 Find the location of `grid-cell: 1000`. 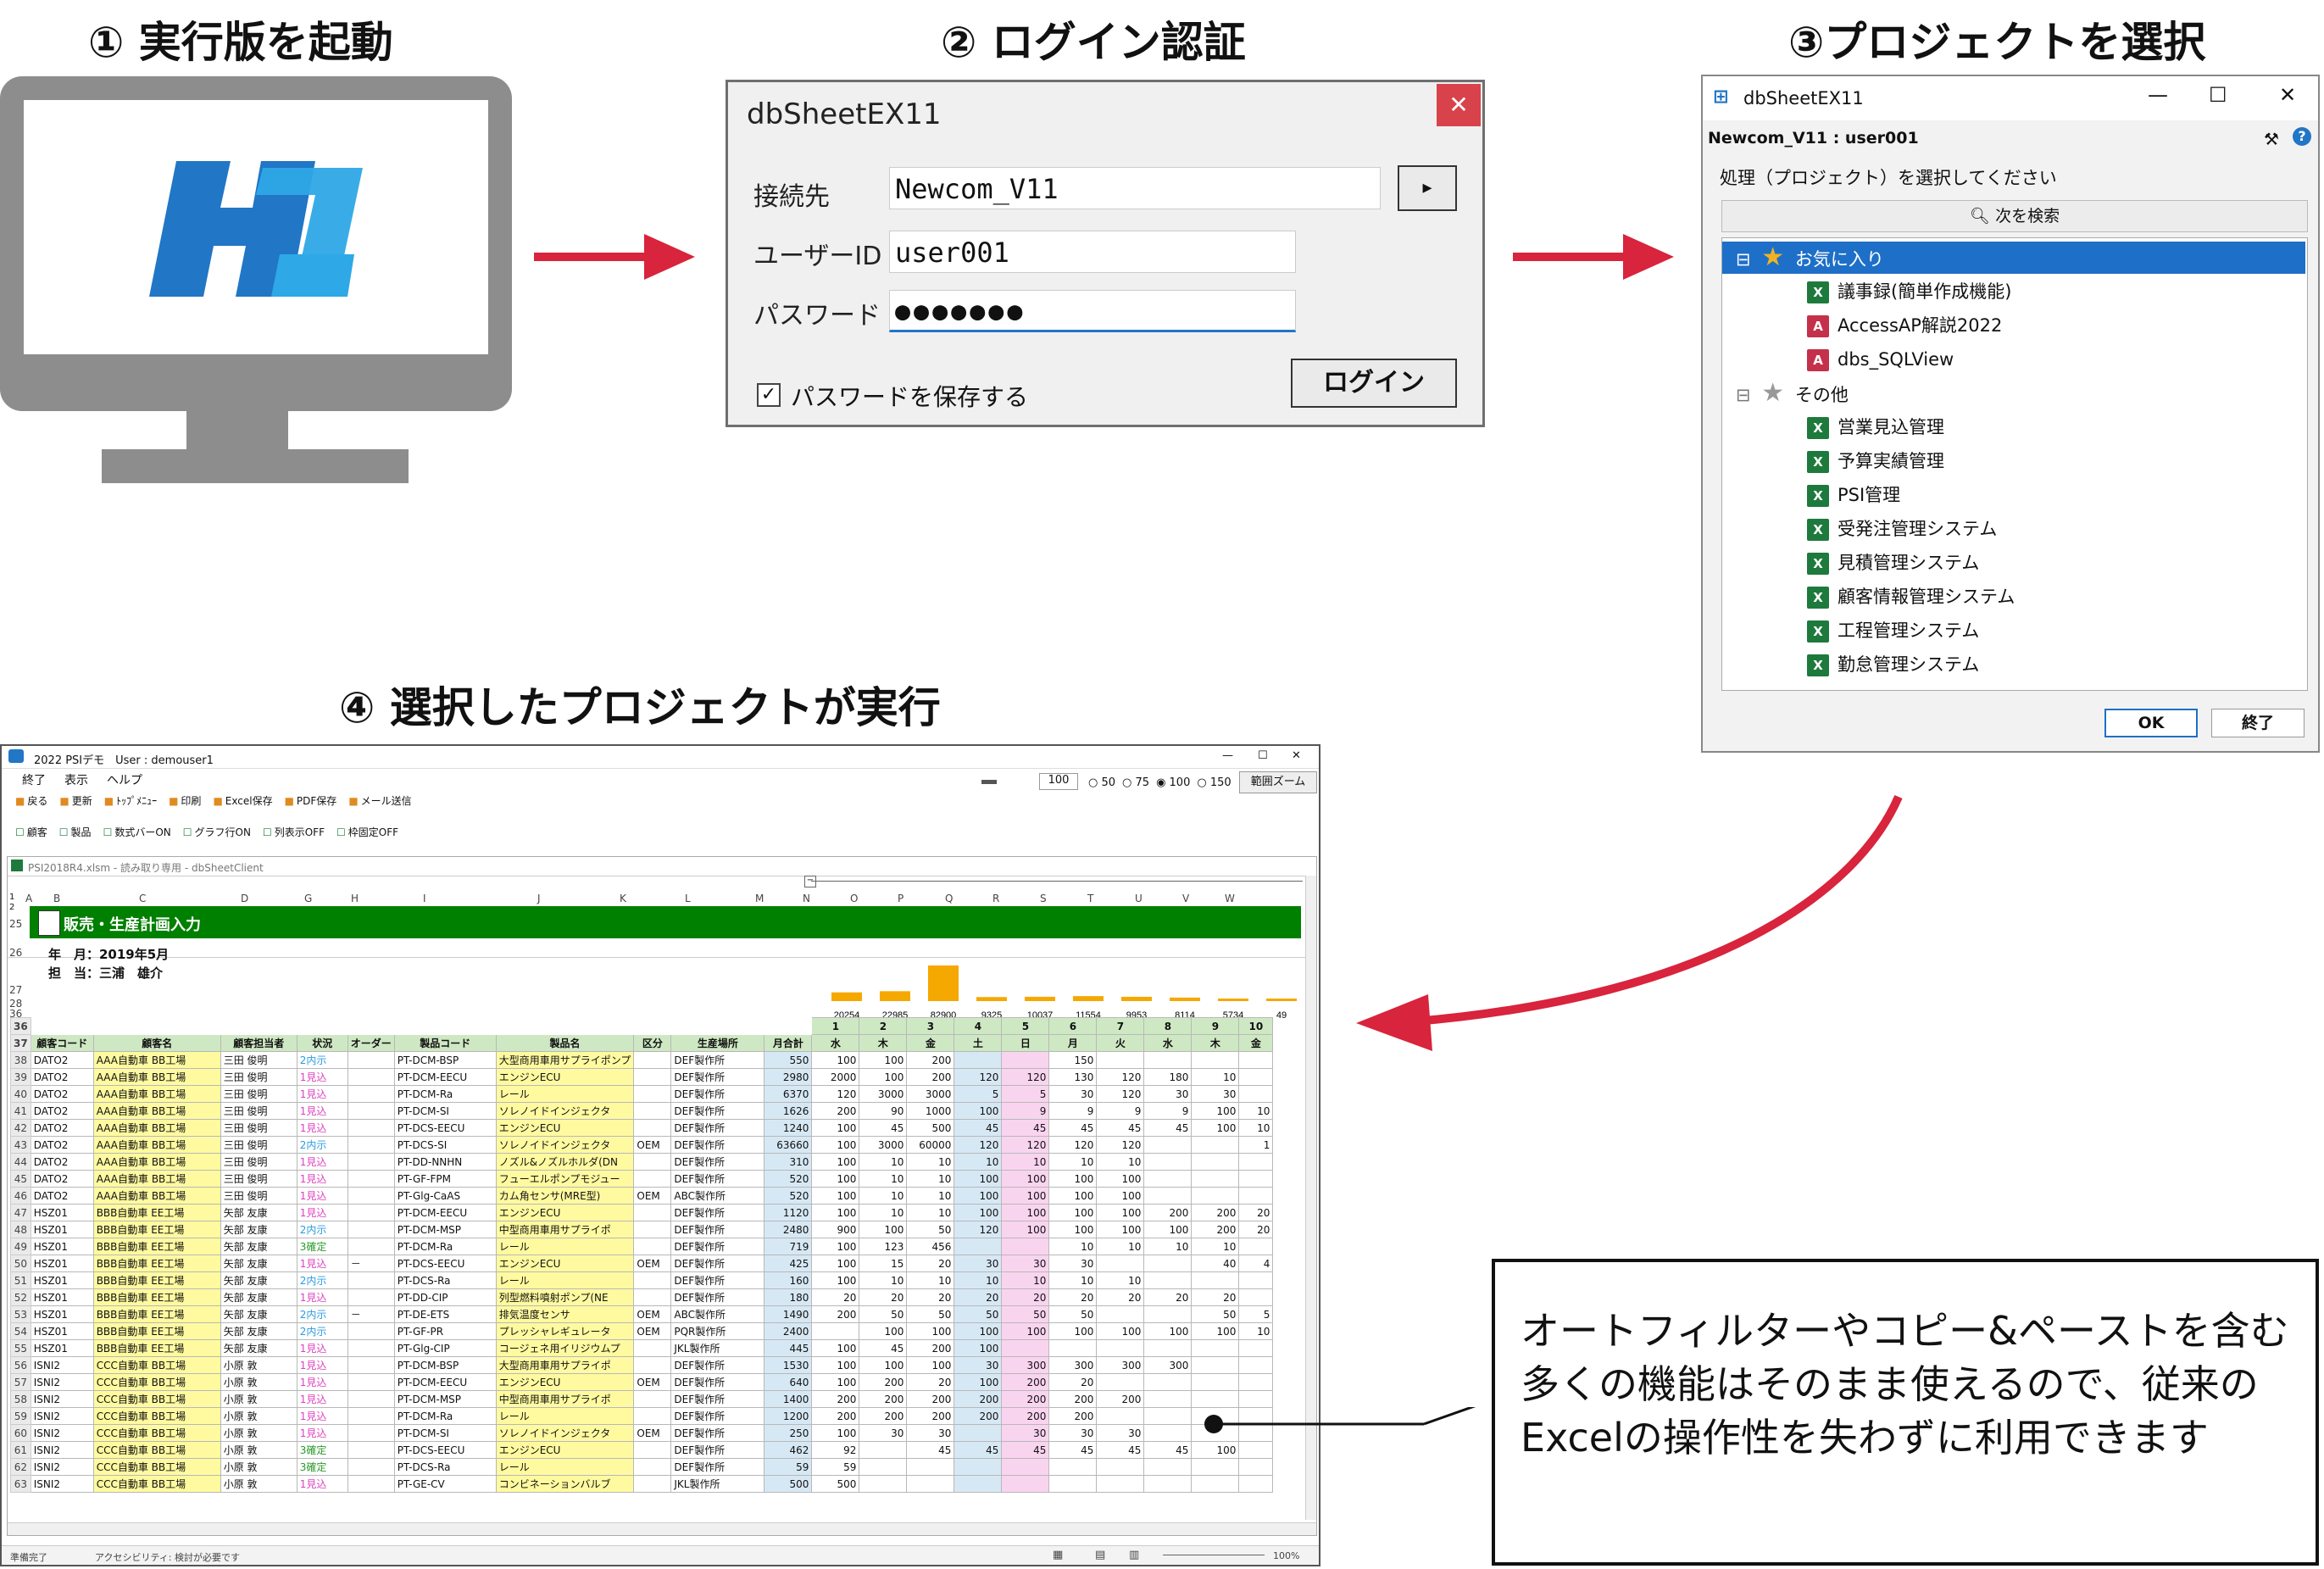

grid-cell: 1000 is located at coordinates (931, 1111).